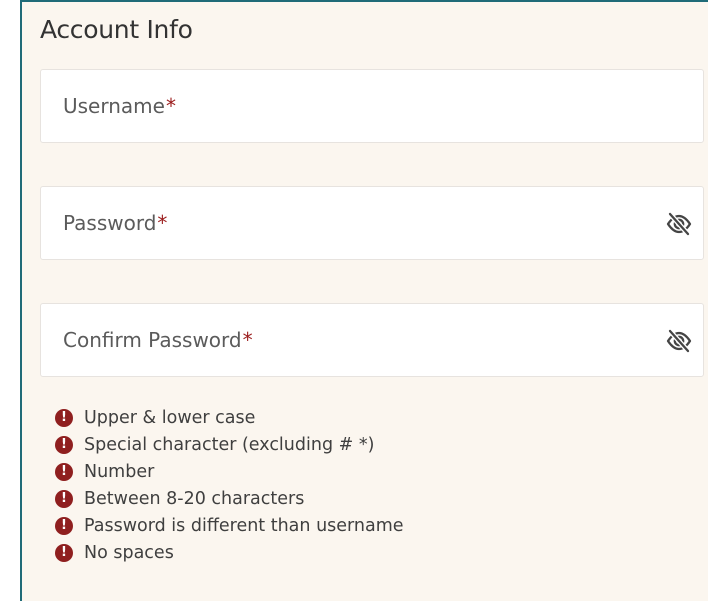 This screenshot has width=708, height=601. I want to click on username-label: Username, so click(114, 106).